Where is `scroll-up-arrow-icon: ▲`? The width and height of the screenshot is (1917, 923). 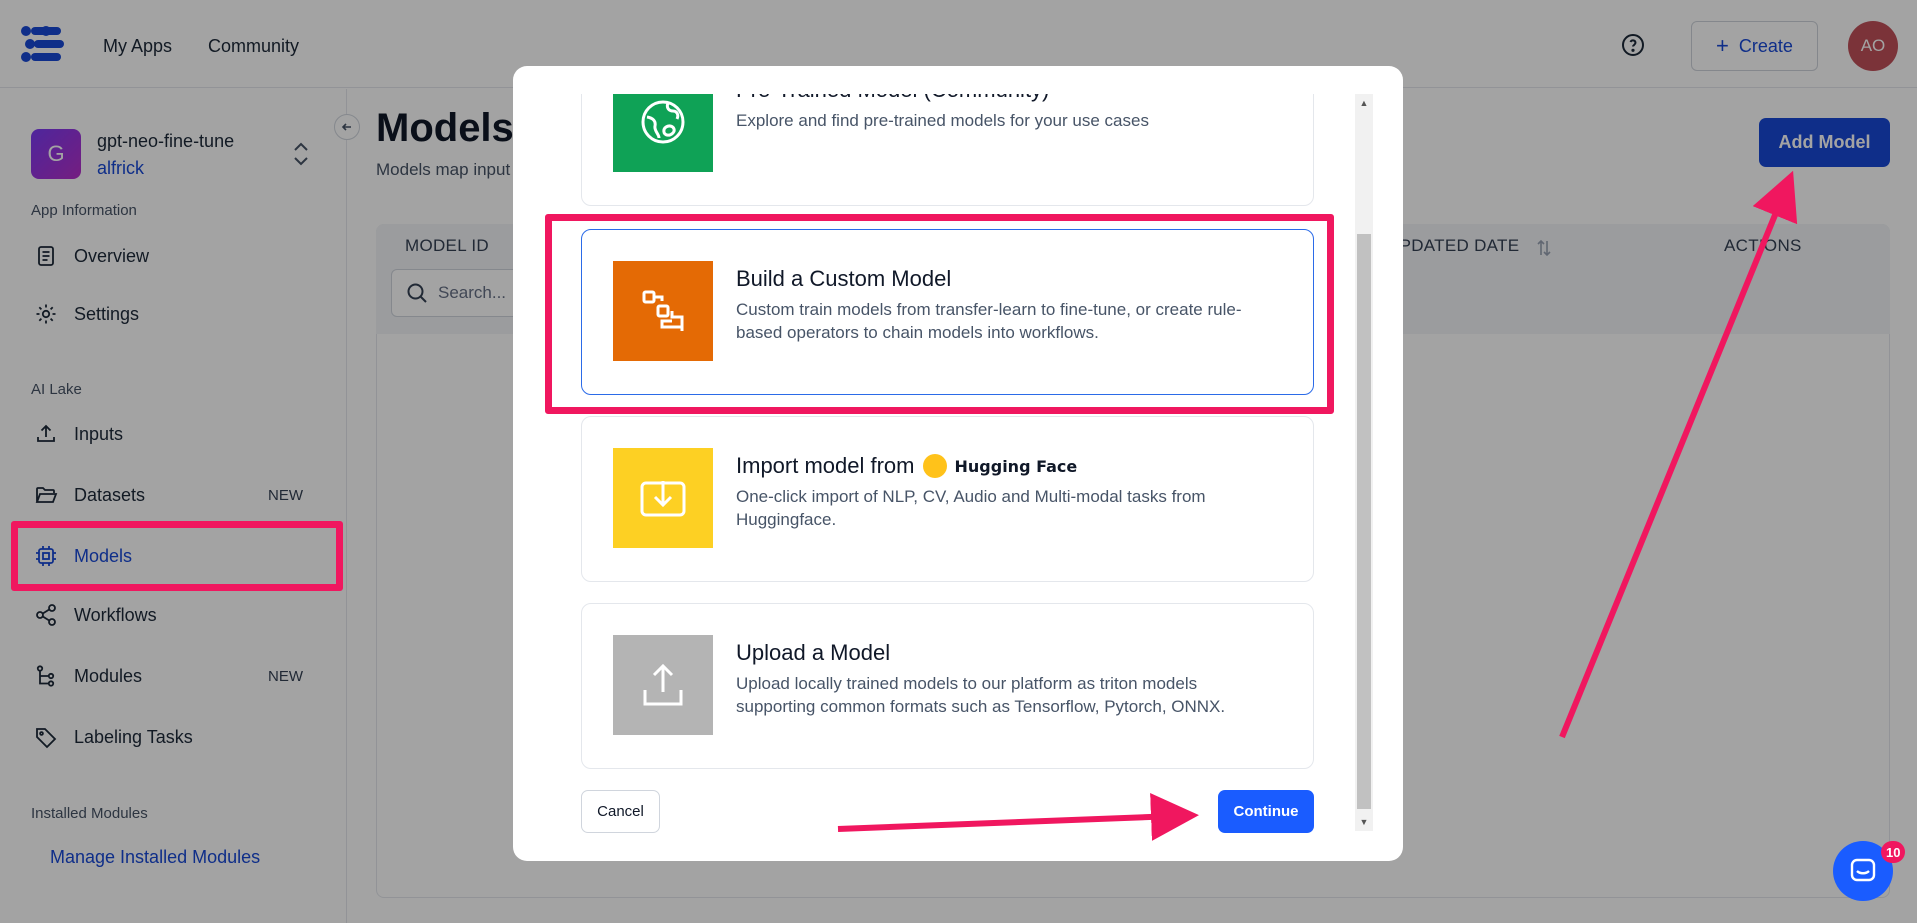 scroll-up-arrow-icon: ▲ is located at coordinates (1364, 103).